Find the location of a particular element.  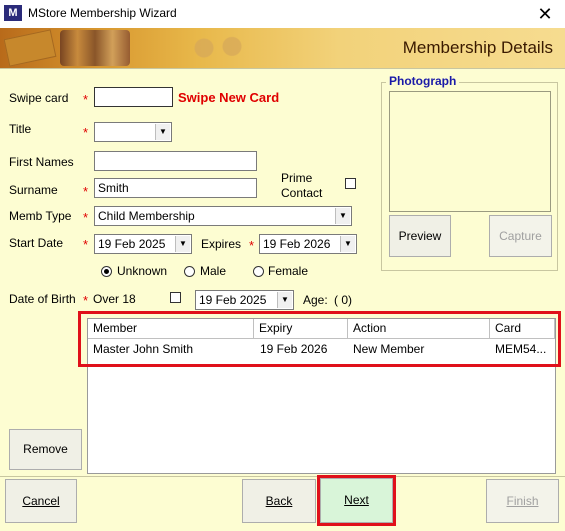

start-date-label: Start Date is located at coordinates (36, 243).